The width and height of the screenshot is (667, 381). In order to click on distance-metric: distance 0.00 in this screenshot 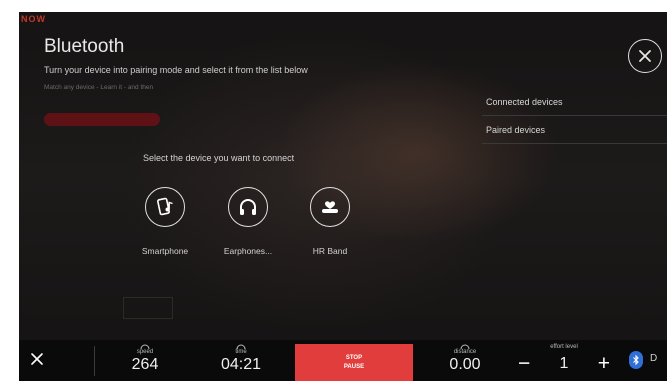, I will do `click(465, 358)`.